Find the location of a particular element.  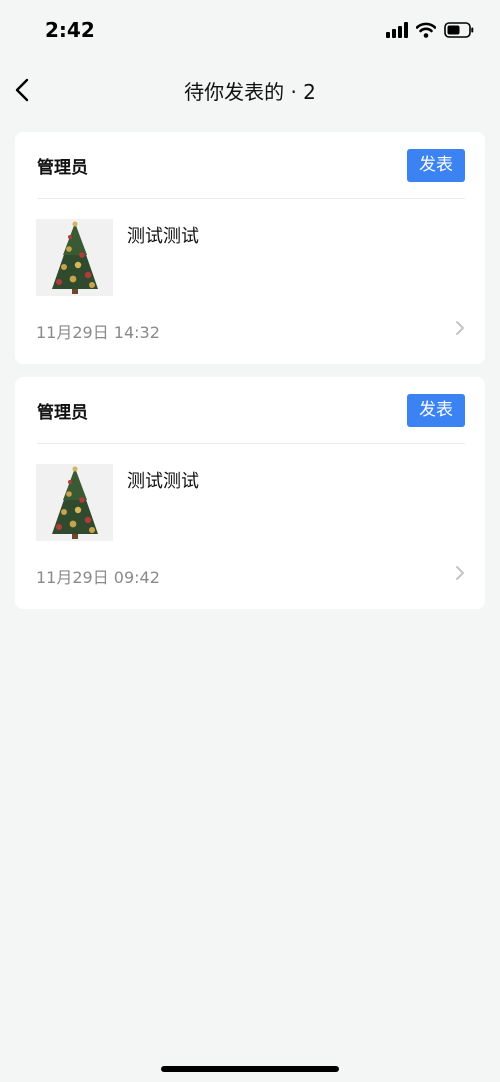

home-indicator is located at coordinates (250, 1069).